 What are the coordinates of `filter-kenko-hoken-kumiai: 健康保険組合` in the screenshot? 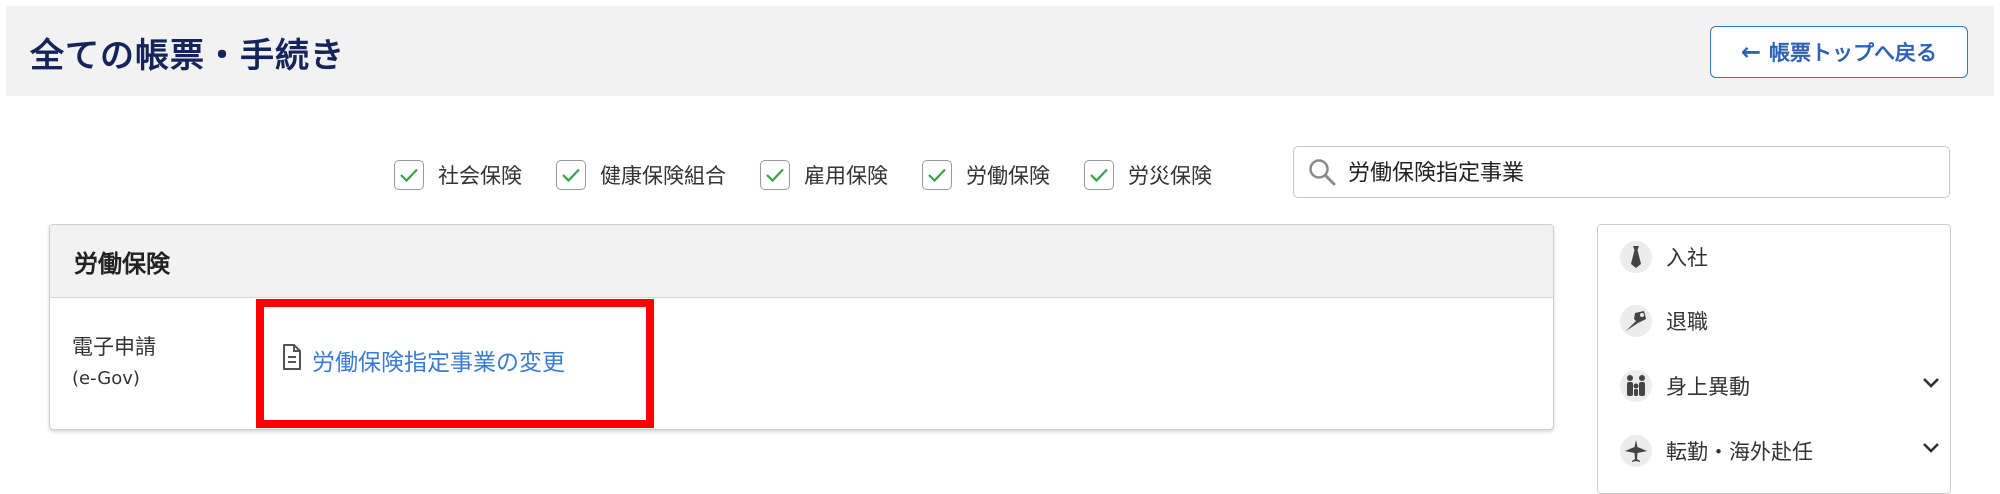 It's located at (641, 175).